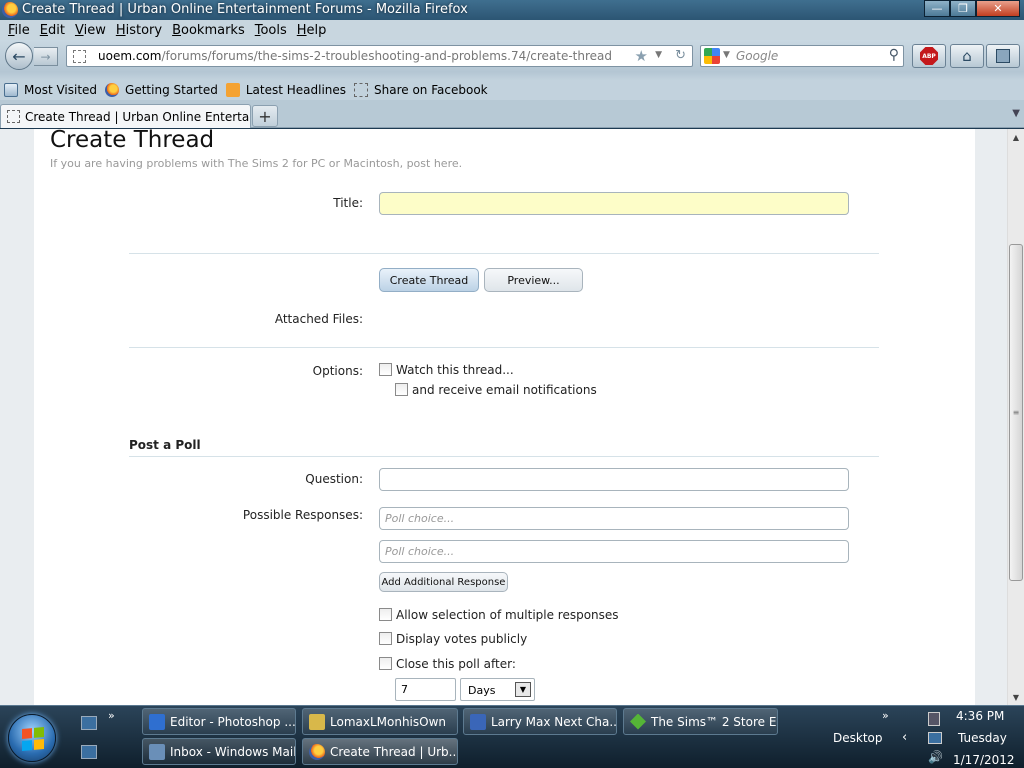  Describe the element at coordinates (963, 8) in the screenshot. I see `maximize-button: ❐` at that location.